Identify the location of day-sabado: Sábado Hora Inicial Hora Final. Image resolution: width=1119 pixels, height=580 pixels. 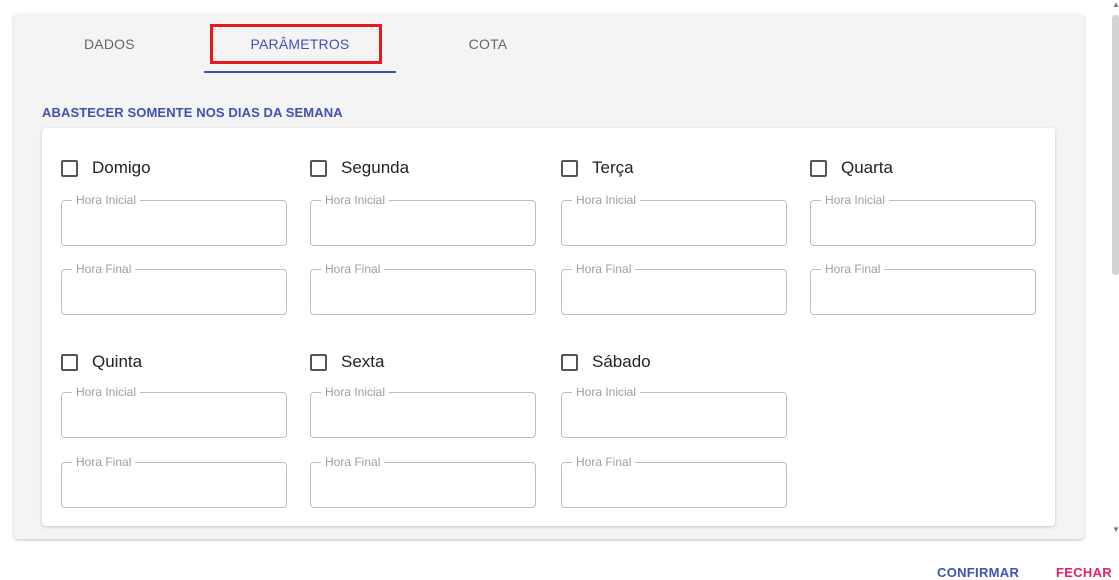
(674, 429).